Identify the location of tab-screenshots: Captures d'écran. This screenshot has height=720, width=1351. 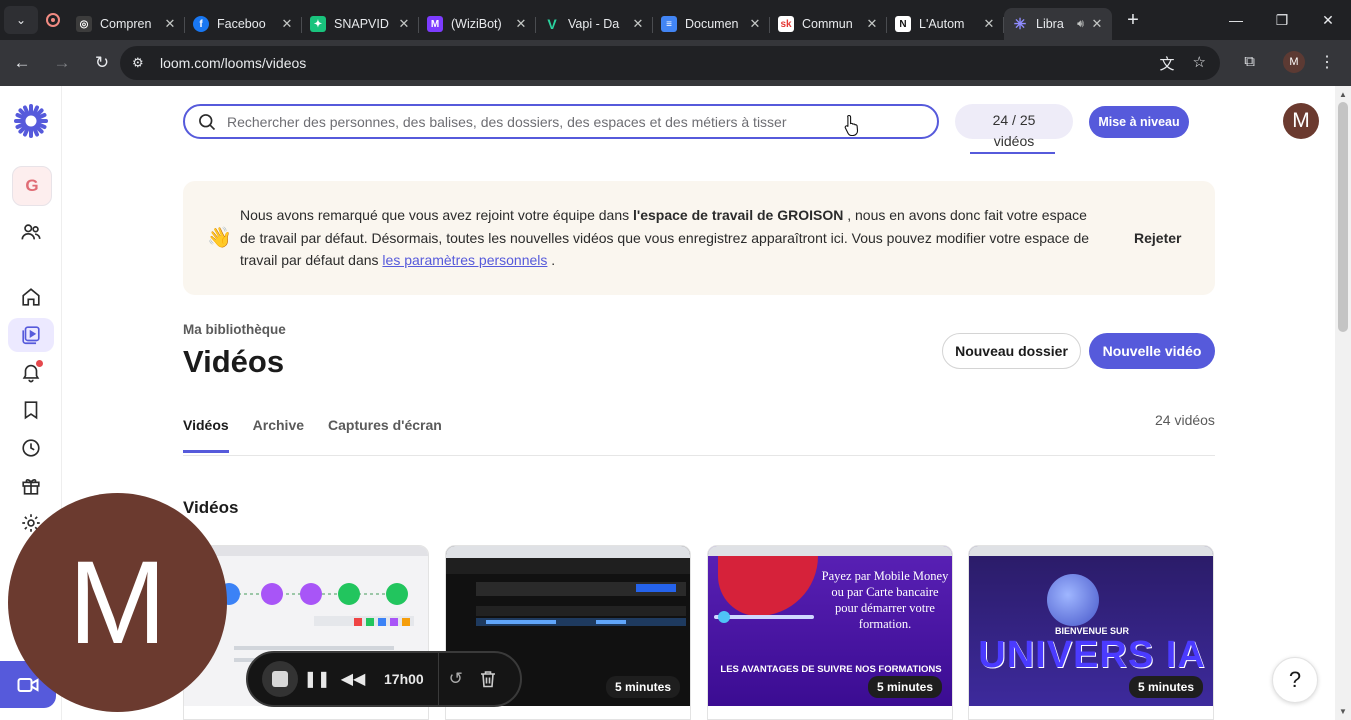
(385, 435).